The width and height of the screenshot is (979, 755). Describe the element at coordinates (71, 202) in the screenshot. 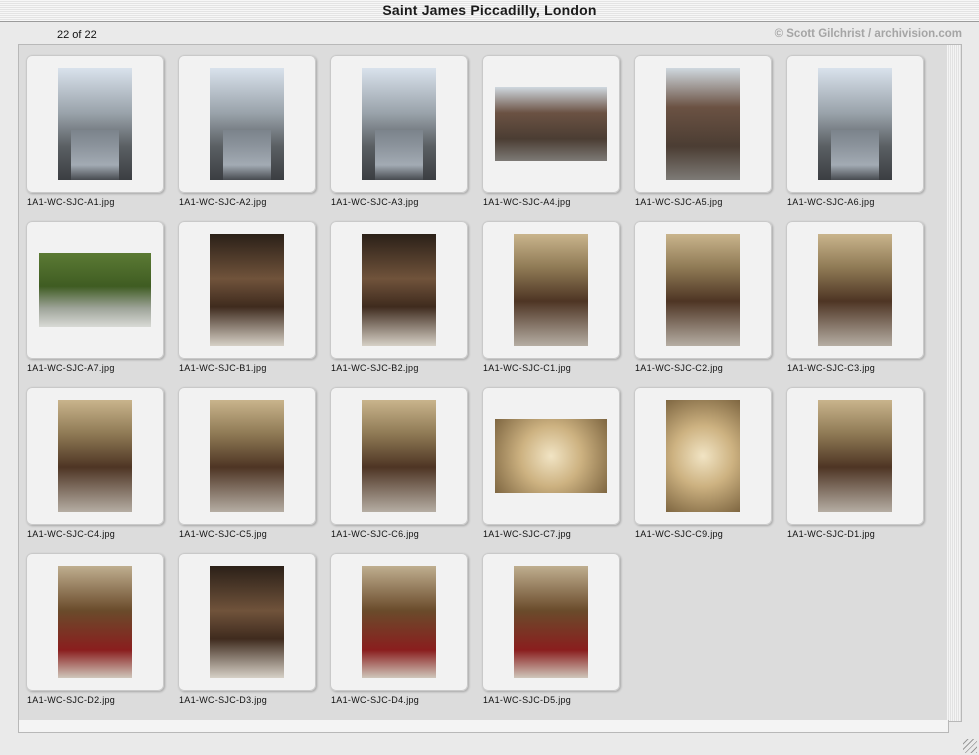

I see `thumbnail-filename: 1A1-WC-SJC-A1.jpg` at that location.